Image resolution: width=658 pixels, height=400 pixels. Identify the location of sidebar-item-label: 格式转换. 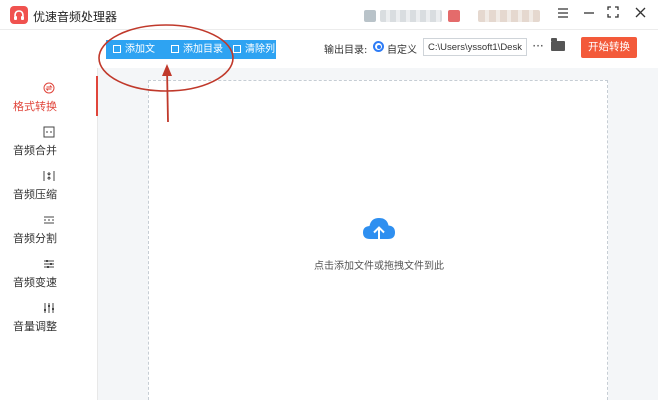
(35, 106).